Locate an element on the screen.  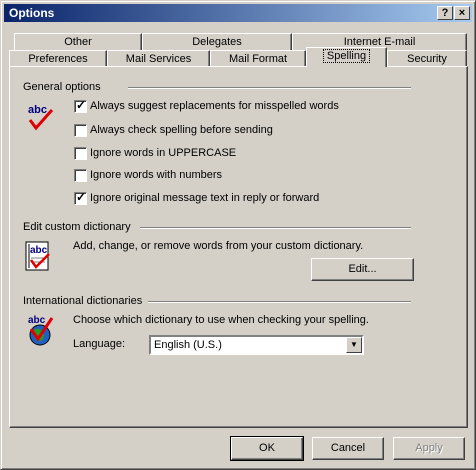
option-label: Always check spelling before sending is located at coordinates (181, 130).